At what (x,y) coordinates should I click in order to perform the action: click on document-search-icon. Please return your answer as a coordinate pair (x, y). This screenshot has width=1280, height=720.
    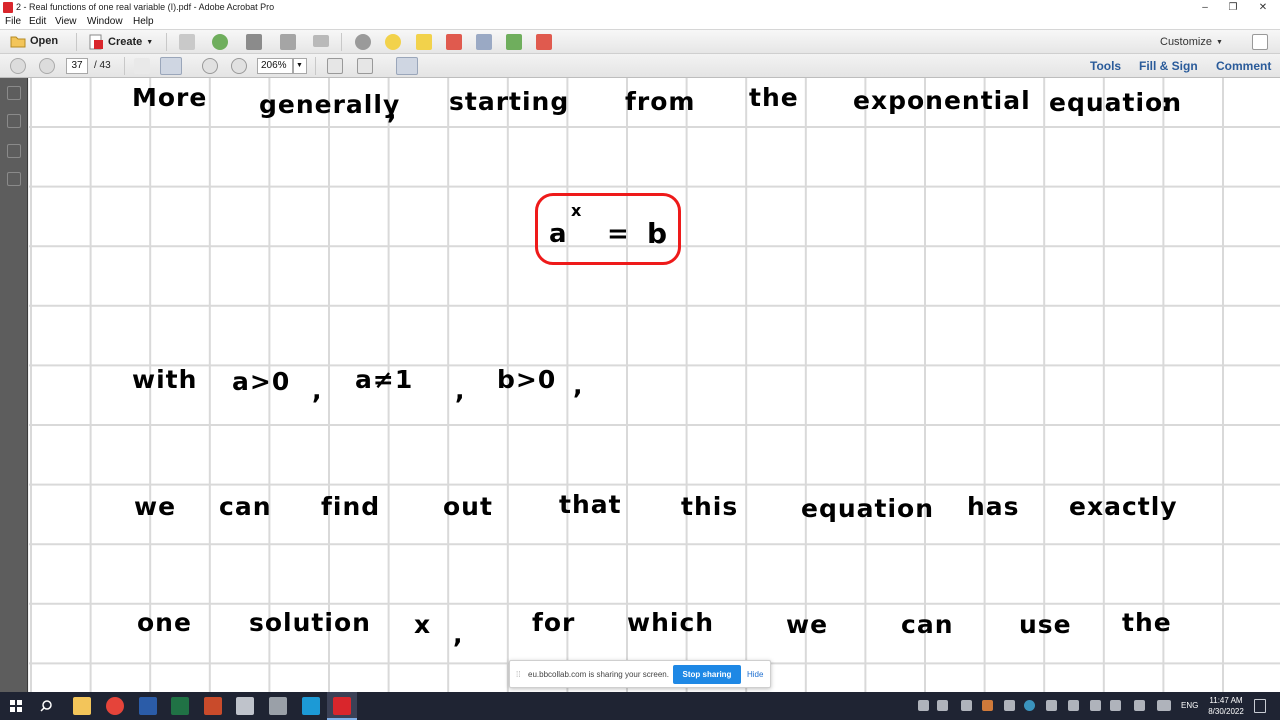
    Looking at the image, I should click on (484, 42).